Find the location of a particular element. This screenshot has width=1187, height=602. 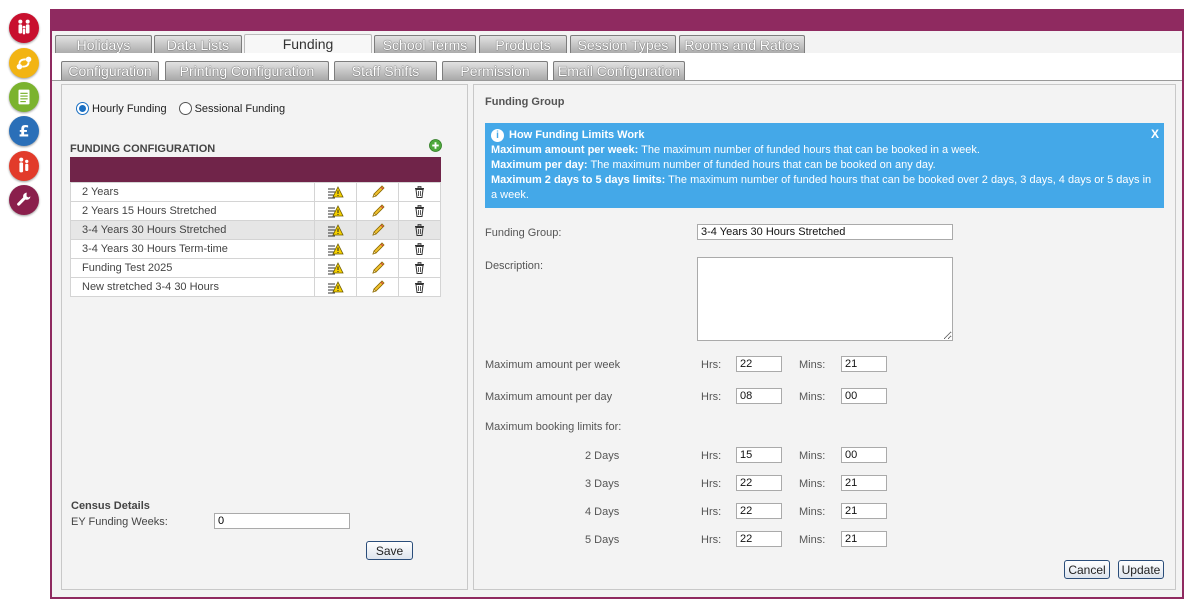

funding-group-input is located at coordinates (825, 232).